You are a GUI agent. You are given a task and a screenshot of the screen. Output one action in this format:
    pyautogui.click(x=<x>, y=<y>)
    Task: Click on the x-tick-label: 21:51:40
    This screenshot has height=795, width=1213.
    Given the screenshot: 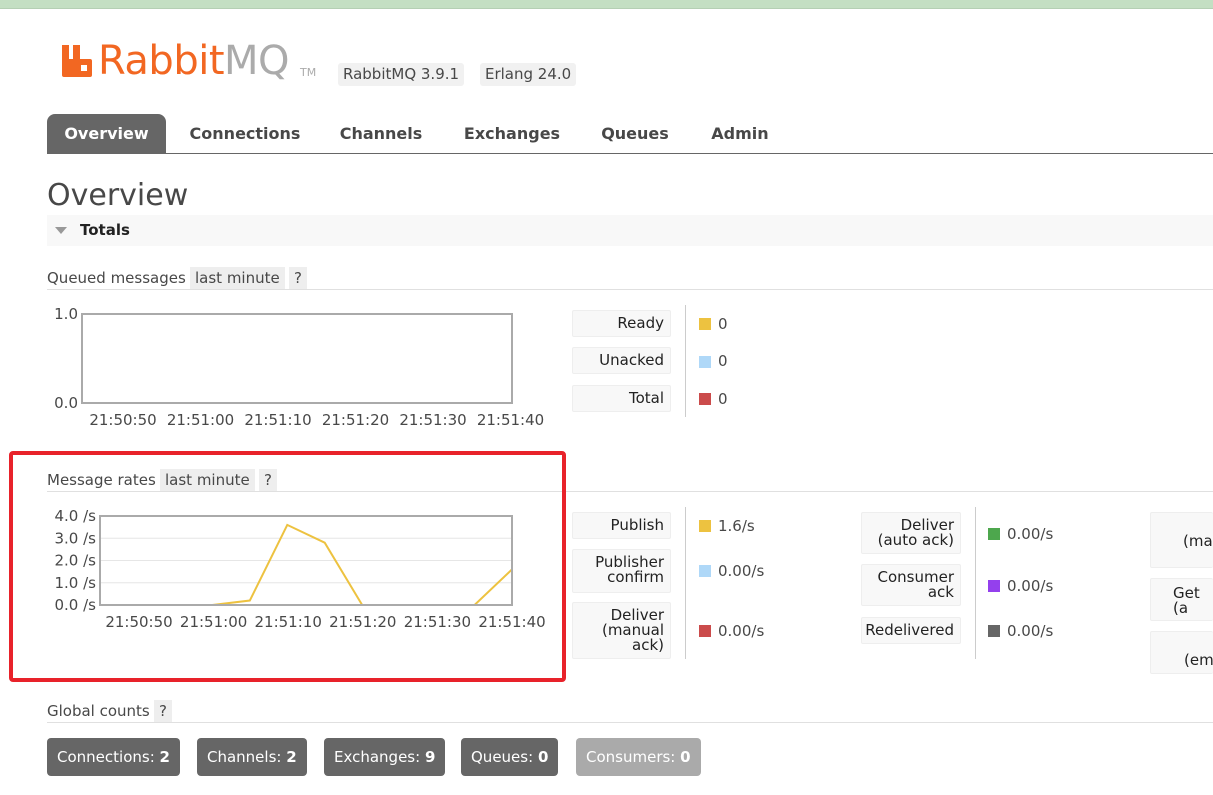 What is the action you would take?
    pyautogui.click(x=510, y=420)
    